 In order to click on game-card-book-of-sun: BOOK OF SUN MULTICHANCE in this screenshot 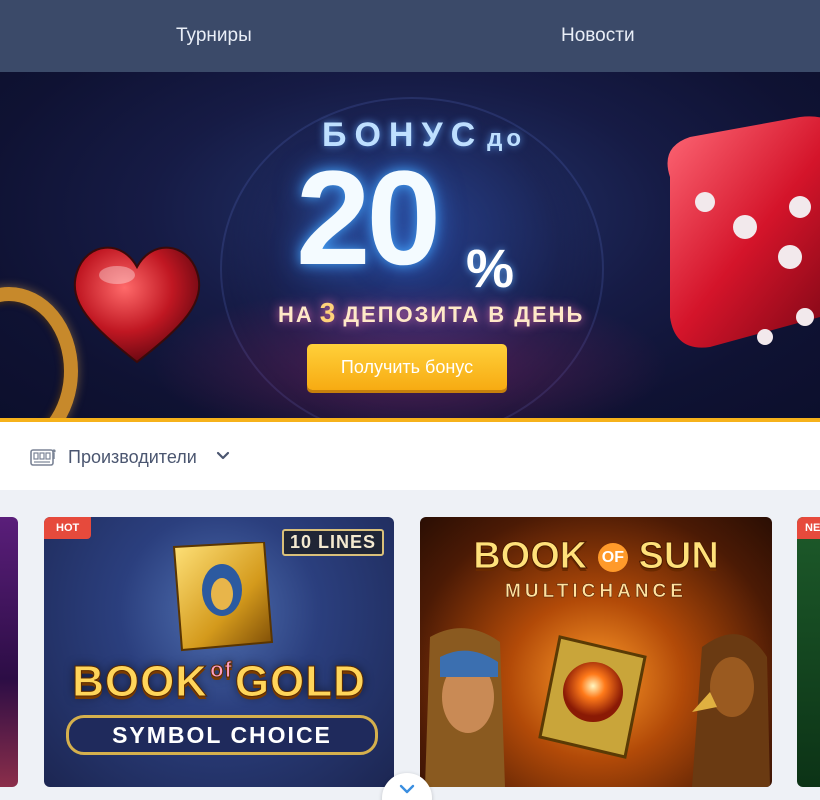, I will do `click(596, 652)`.